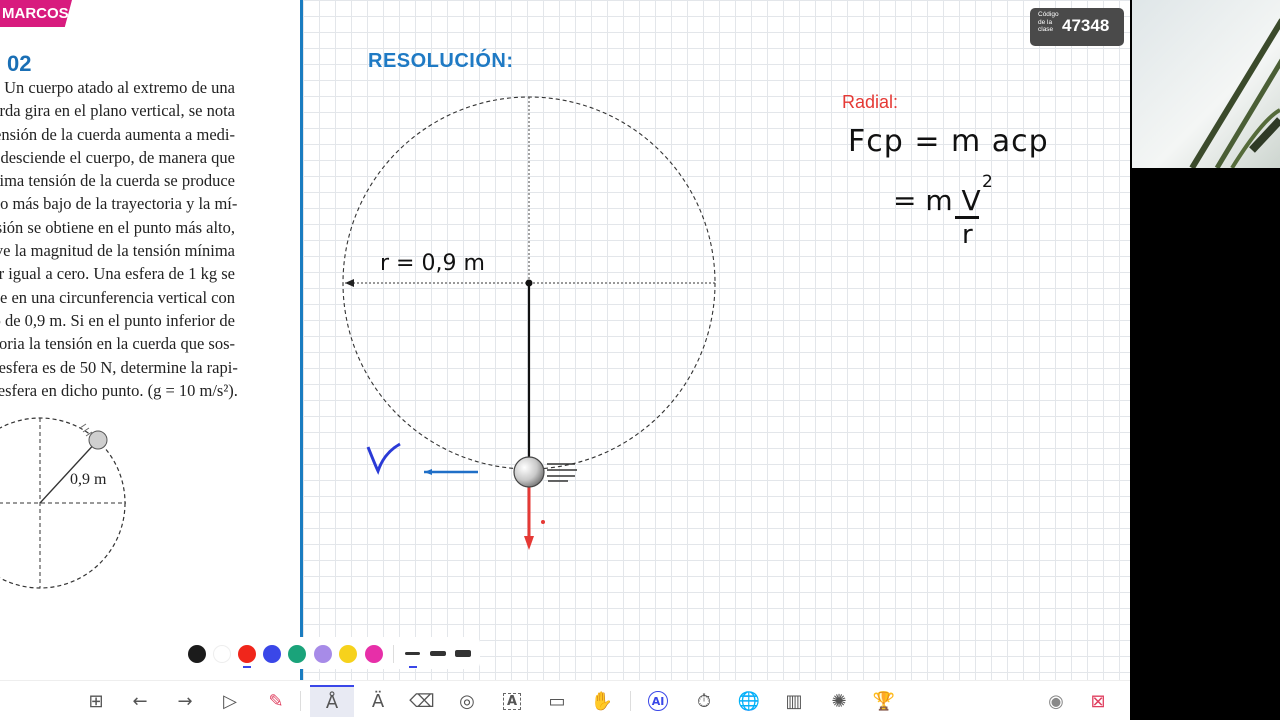 The height and width of the screenshot is (721, 1280). I want to click on color-green-swatch, so click(297, 654).